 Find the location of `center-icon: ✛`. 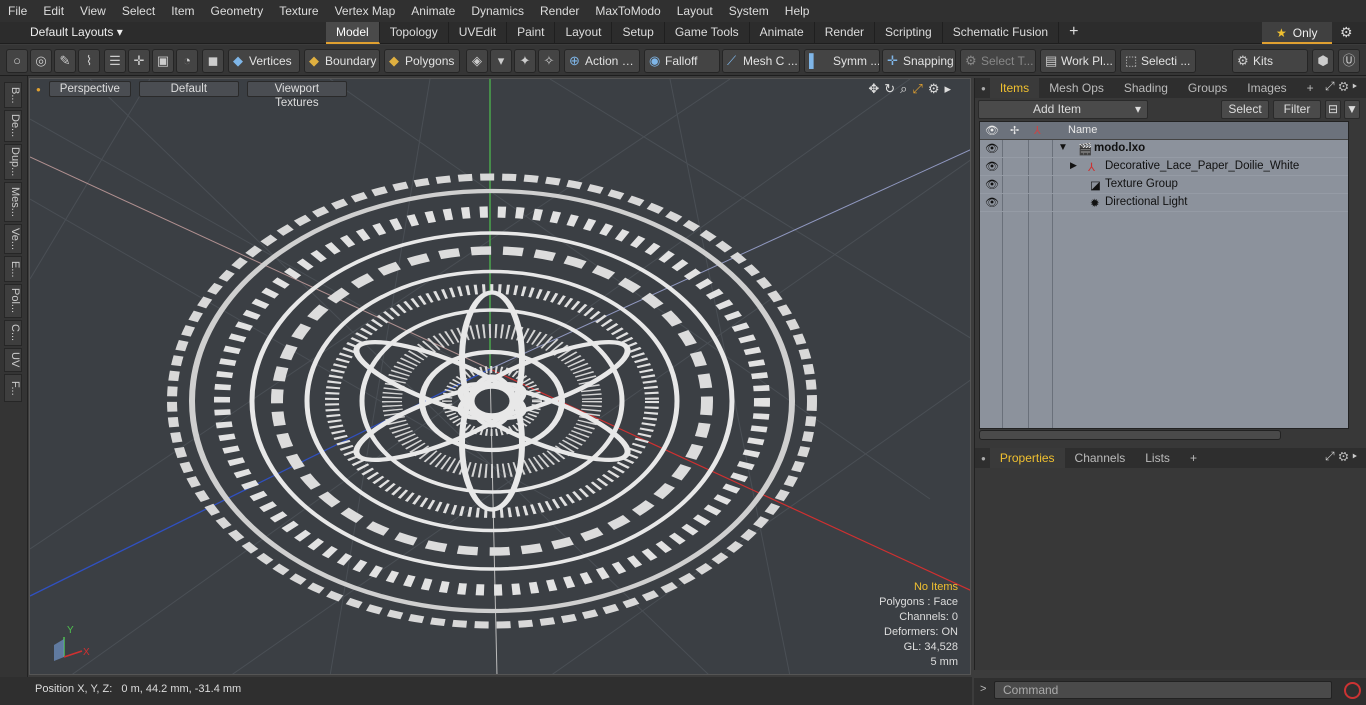

center-icon: ✛ is located at coordinates (139, 61).